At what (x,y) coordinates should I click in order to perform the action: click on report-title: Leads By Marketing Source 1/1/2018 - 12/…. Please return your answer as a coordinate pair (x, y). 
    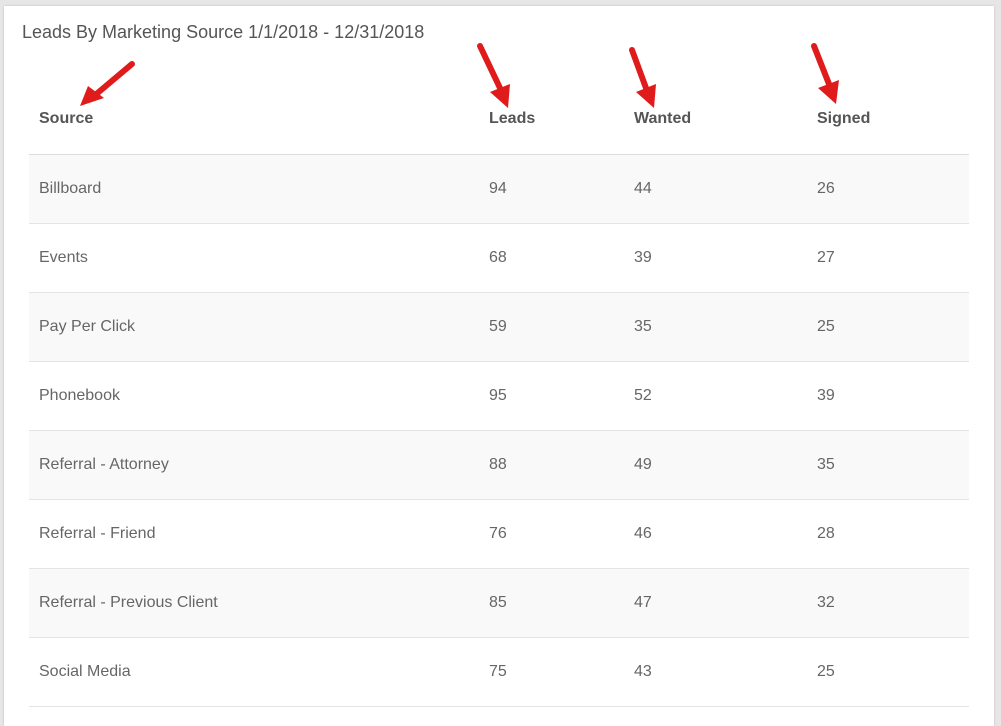
    Looking at the image, I should click on (223, 32).